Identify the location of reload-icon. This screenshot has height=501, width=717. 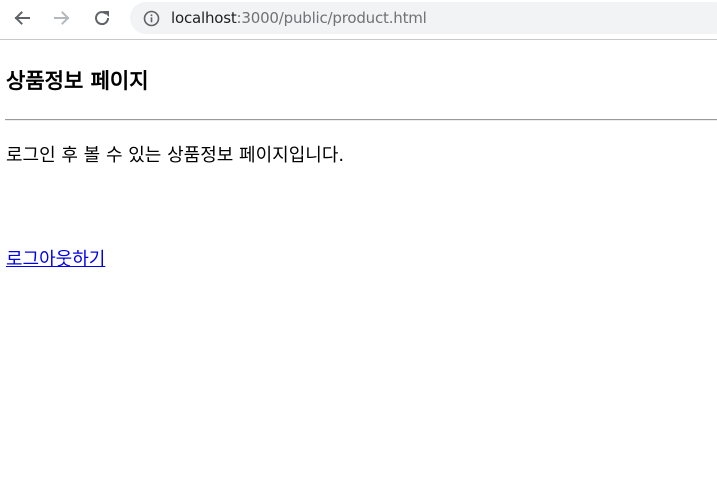
(102, 18).